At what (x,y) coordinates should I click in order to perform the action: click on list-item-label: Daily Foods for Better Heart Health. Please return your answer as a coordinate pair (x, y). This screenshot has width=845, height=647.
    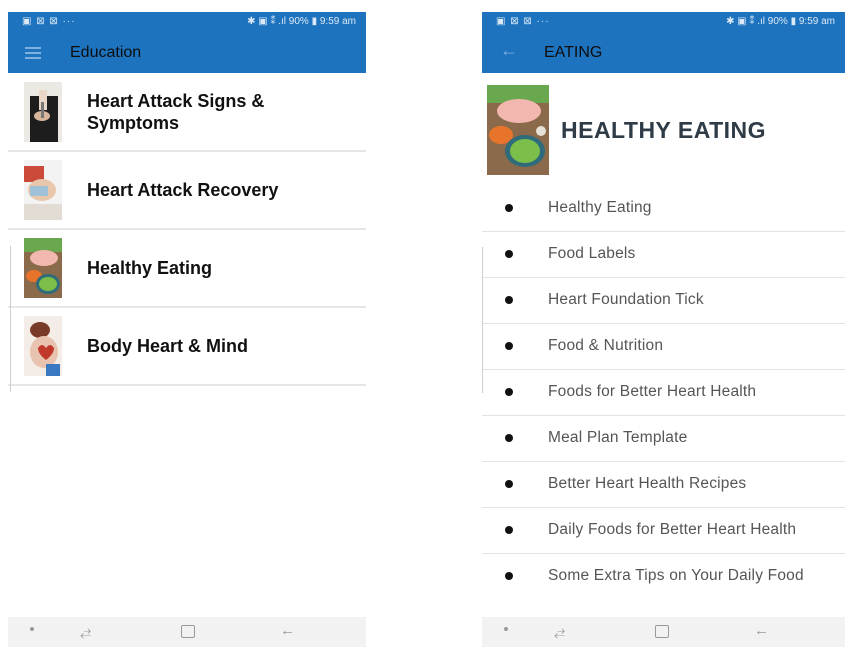
    Looking at the image, I should click on (672, 529).